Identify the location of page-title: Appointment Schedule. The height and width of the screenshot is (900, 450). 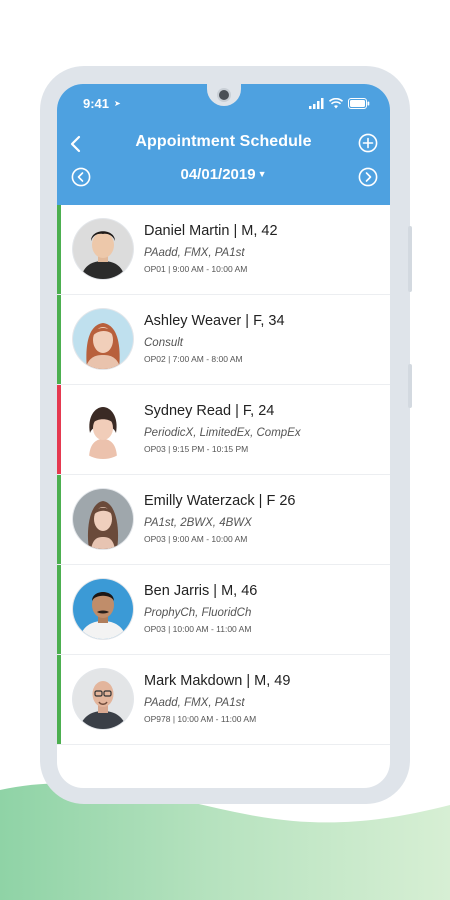
(223, 141).